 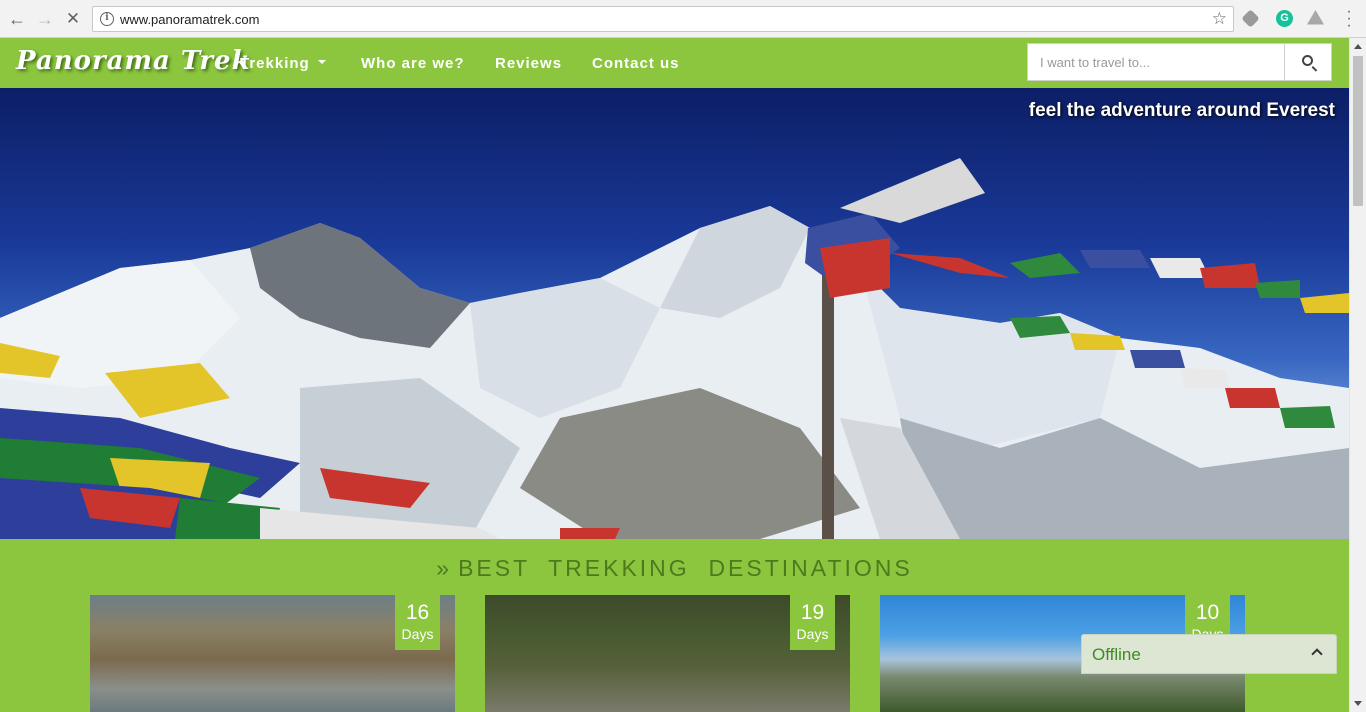 I want to click on search-input, so click(x=1156, y=62).